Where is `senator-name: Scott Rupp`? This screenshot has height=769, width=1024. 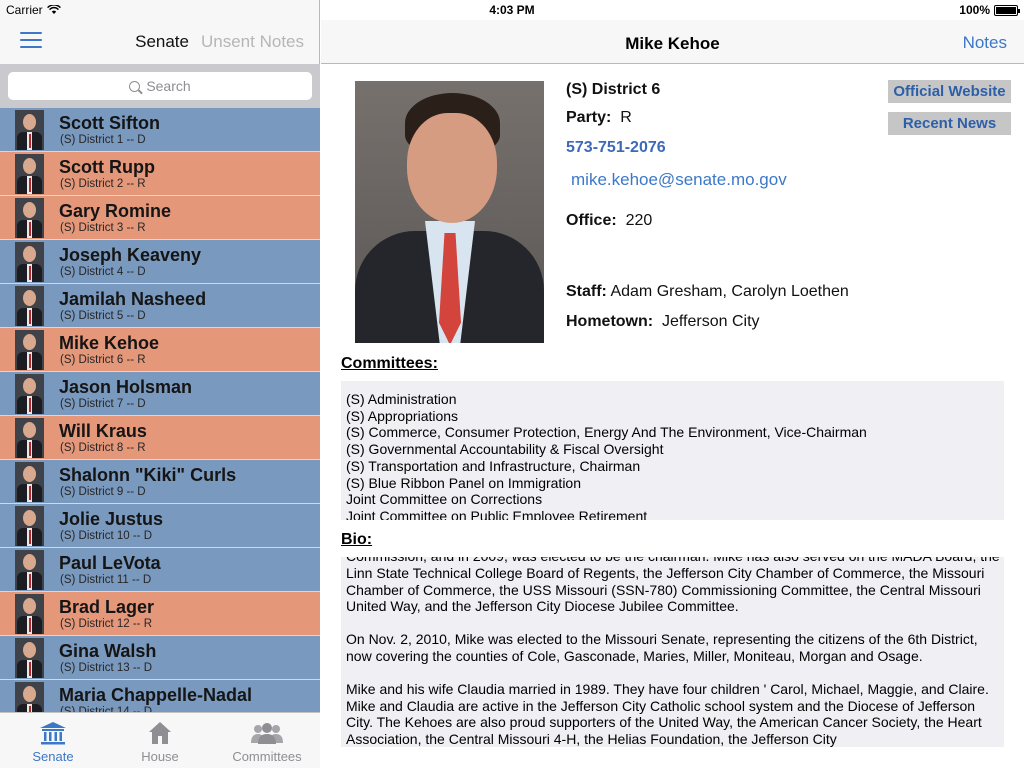
senator-name: Scott Rupp is located at coordinates (107, 167).